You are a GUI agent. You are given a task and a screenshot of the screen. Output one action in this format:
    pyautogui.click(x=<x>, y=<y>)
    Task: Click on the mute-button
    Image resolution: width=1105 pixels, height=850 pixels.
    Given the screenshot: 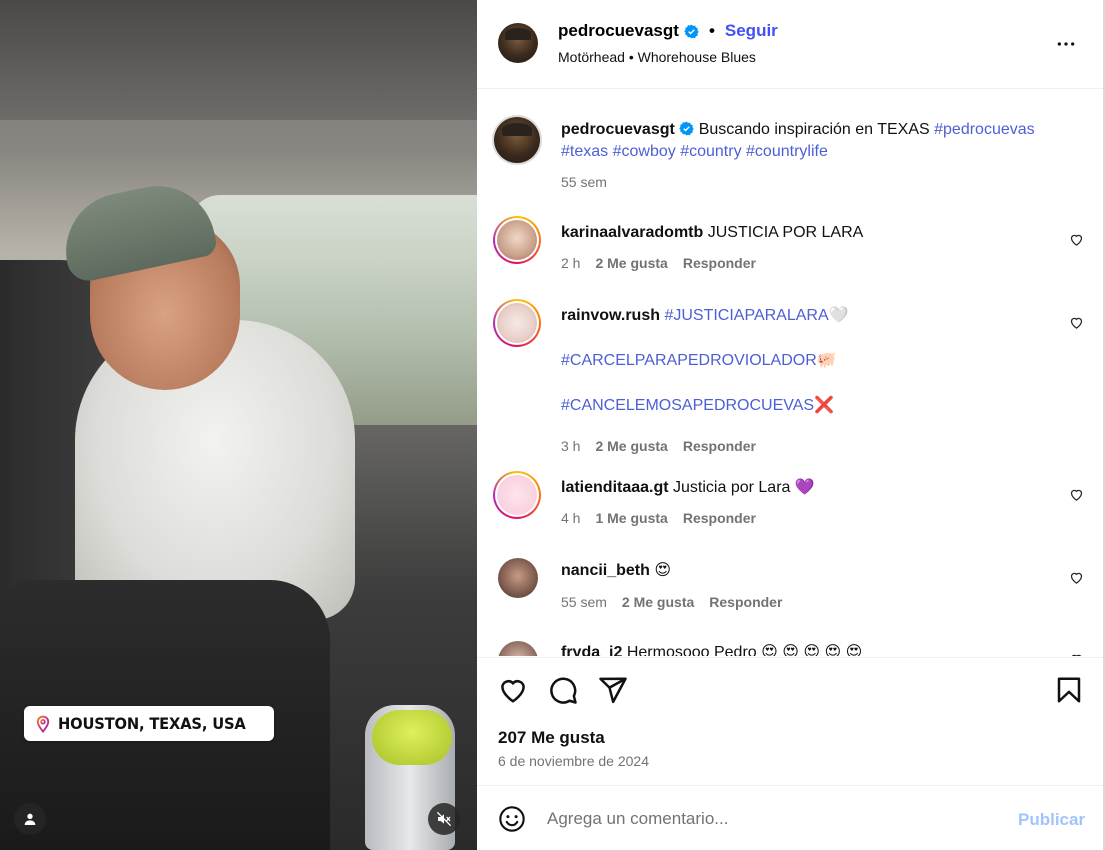 What is the action you would take?
    pyautogui.click(x=444, y=819)
    